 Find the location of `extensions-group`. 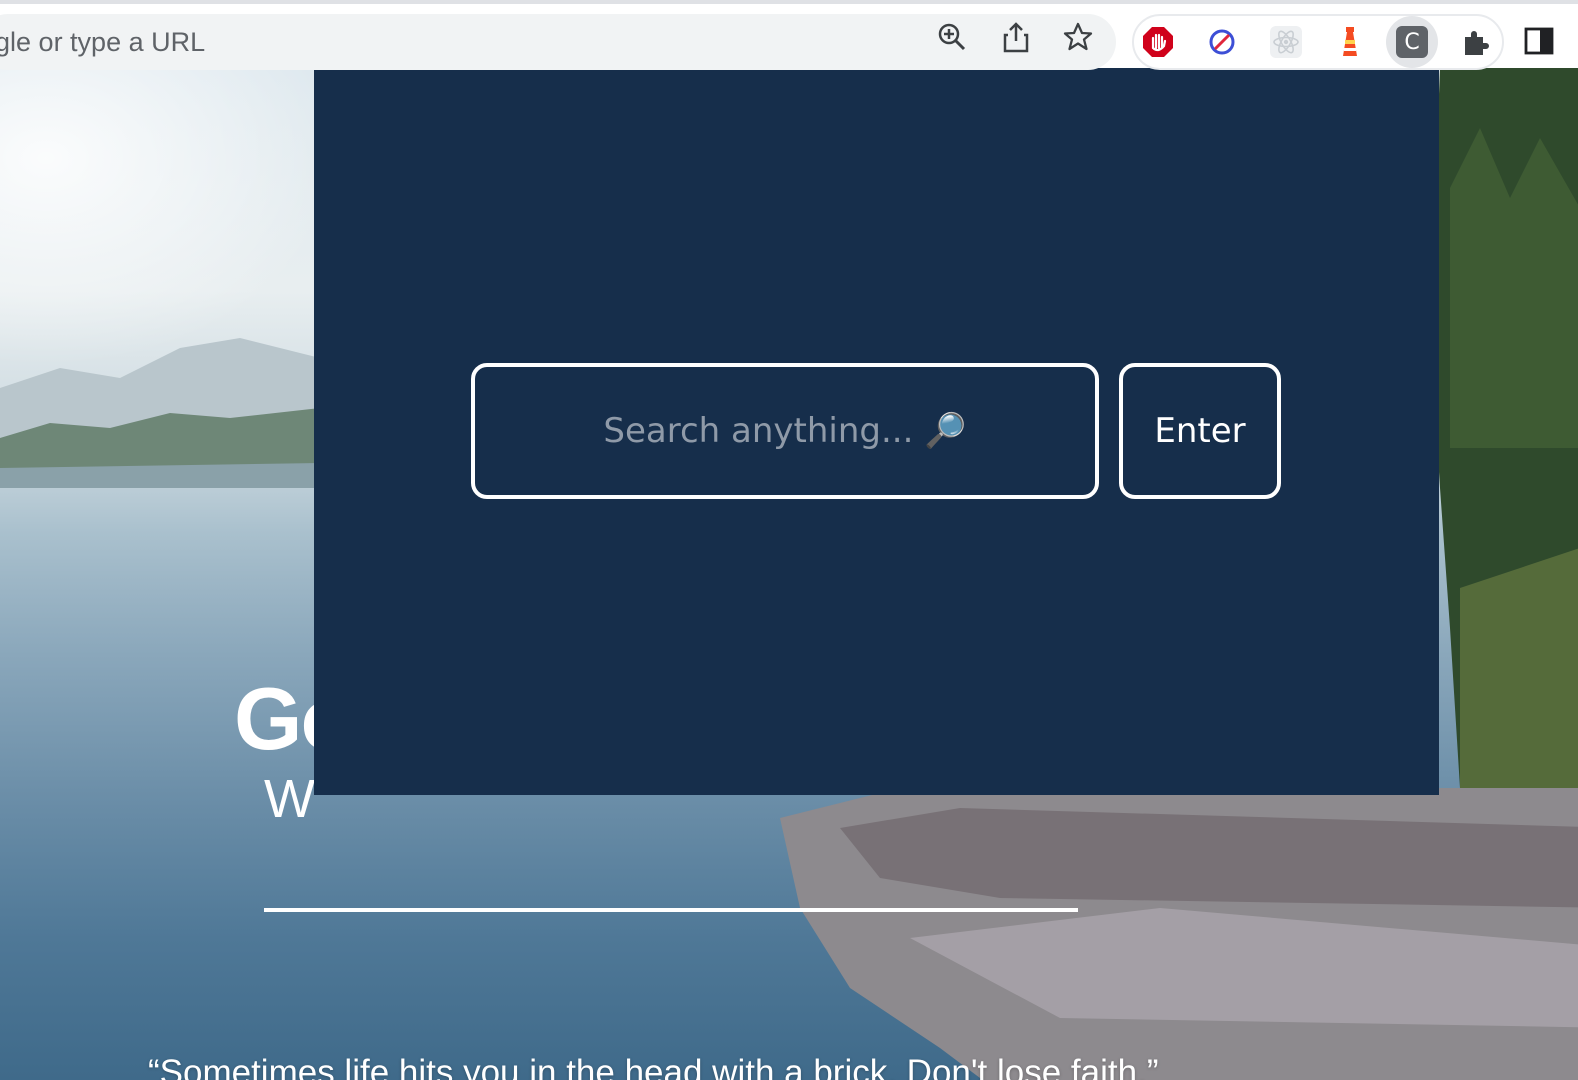

extensions-group is located at coordinates (1318, 42).